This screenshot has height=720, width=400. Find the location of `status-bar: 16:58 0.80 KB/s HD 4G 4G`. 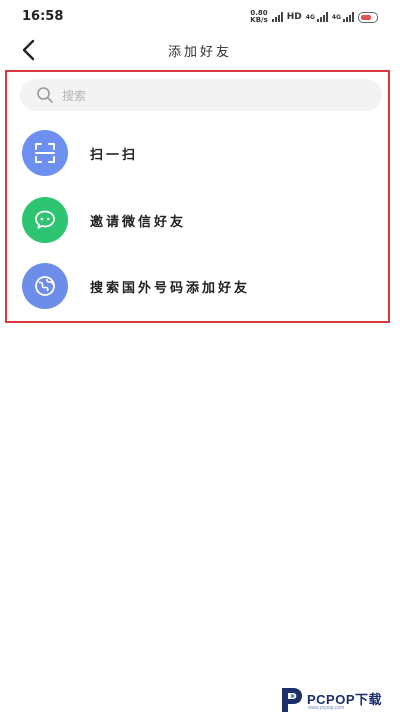

status-bar: 16:58 0.80 KB/s HD 4G 4G is located at coordinates (200, 16).